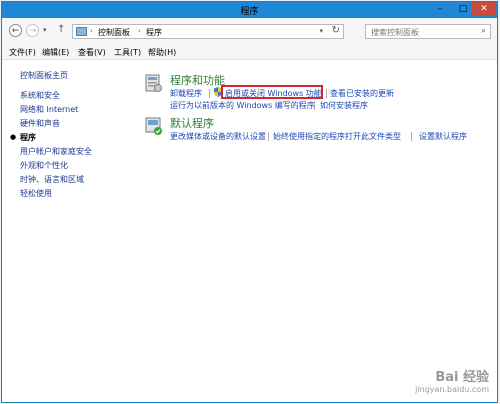 The width and height of the screenshot is (500, 404). What do you see at coordinates (483, 31) in the screenshot?
I see `search-icon: ⌕` at bounding box center [483, 31].